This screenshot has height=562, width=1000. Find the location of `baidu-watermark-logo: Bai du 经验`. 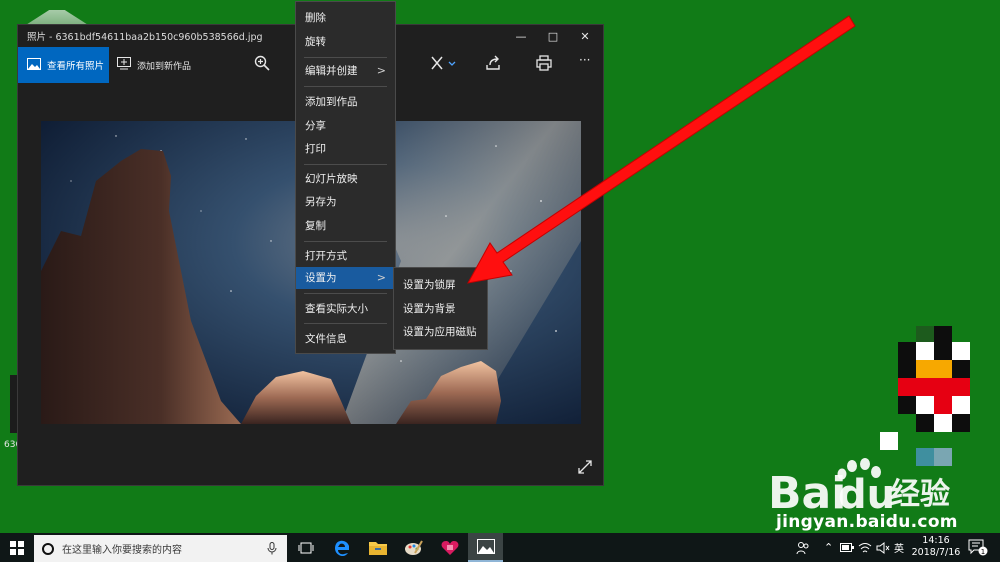

baidu-watermark-logo: Bai du 经验 is located at coordinates (859, 488).